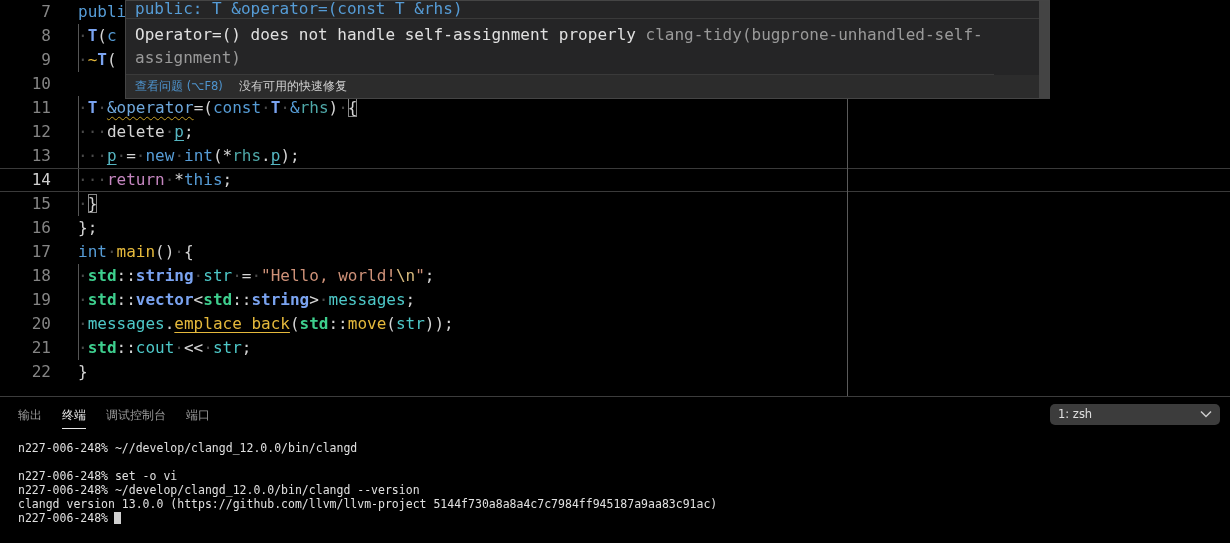 This screenshot has width=1230, height=543. Describe the element at coordinates (136, 416) in the screenshot. I see `panel-tab: 调试控制台` at that location.